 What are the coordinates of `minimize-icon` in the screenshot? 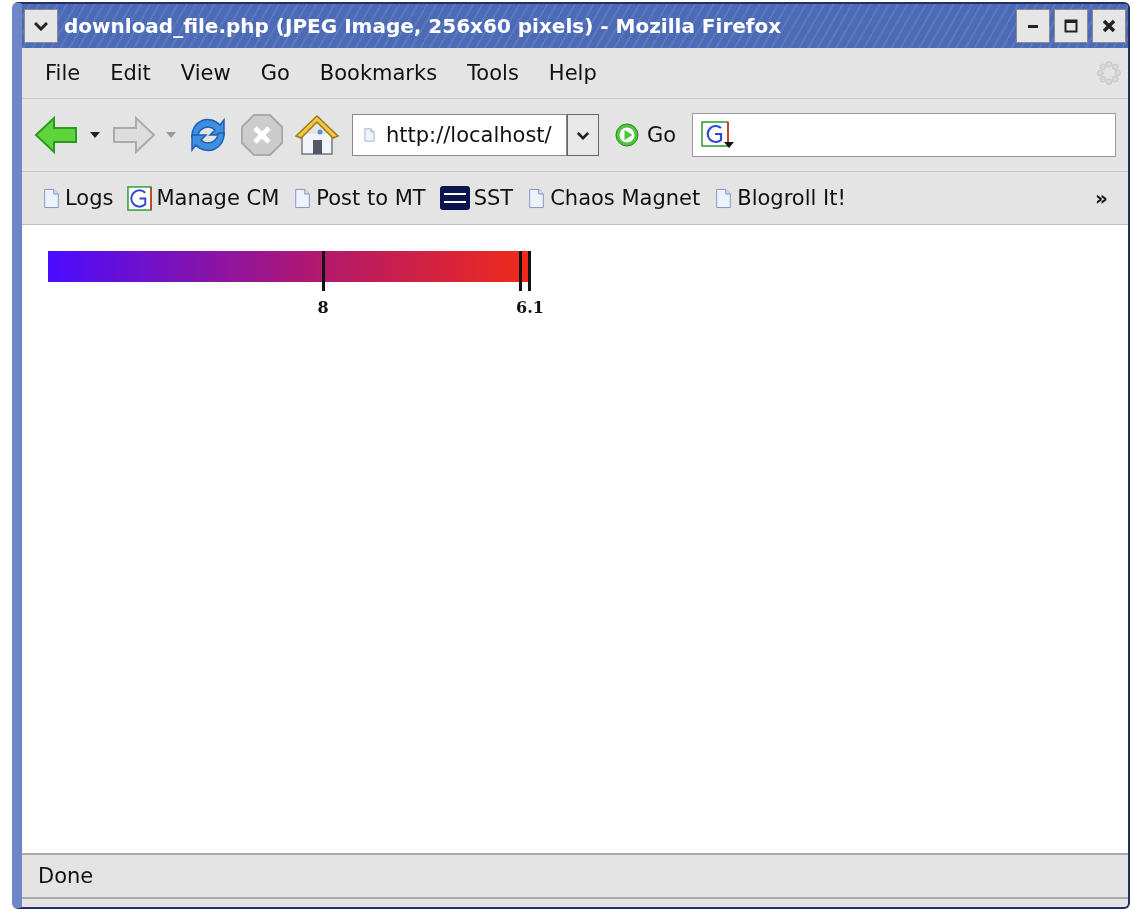 It's located at (1033, 26).